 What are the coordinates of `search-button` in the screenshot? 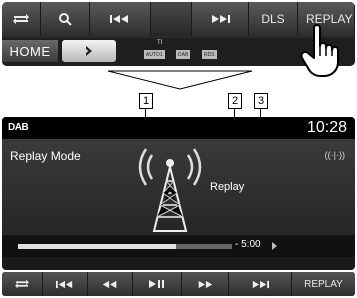 It's located at (65, 19).